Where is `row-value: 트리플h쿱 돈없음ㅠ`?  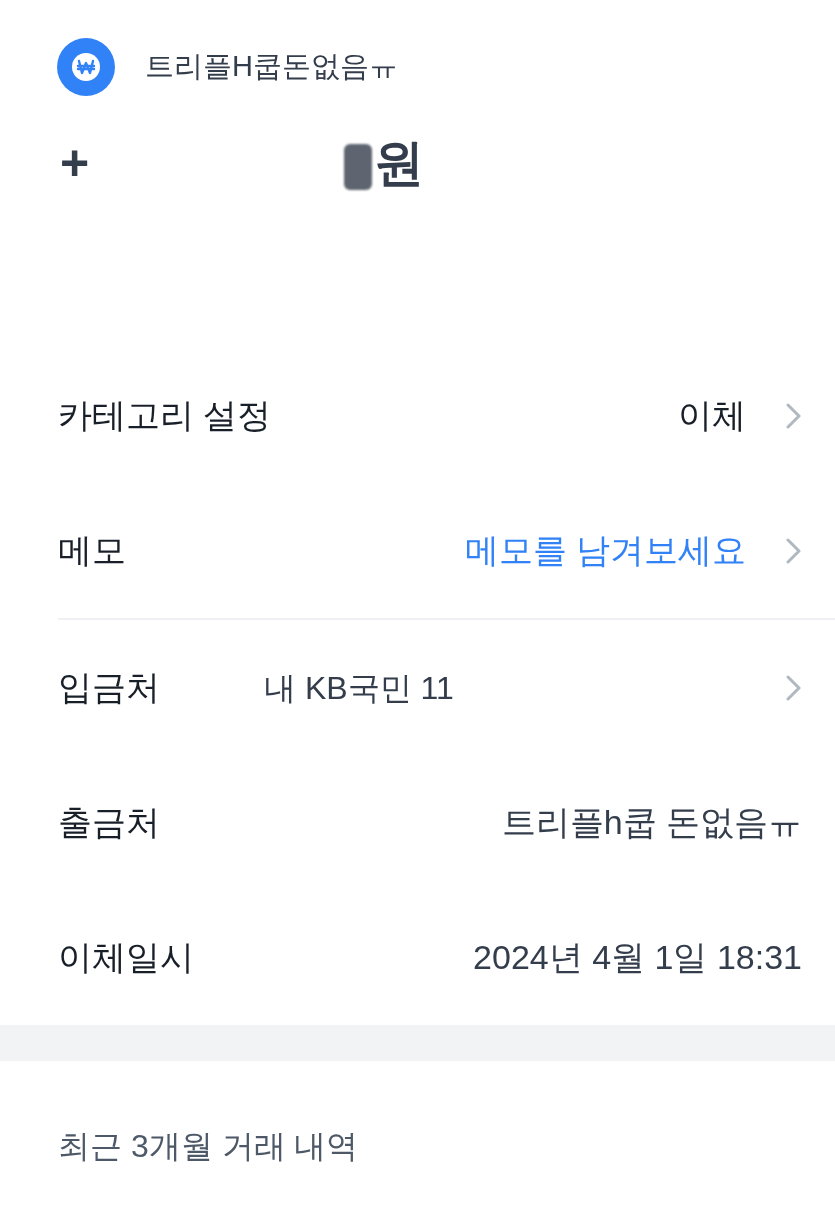 row-value: 트리플h쿱 돈없음ㅠ is located at coordinates (651, 822).